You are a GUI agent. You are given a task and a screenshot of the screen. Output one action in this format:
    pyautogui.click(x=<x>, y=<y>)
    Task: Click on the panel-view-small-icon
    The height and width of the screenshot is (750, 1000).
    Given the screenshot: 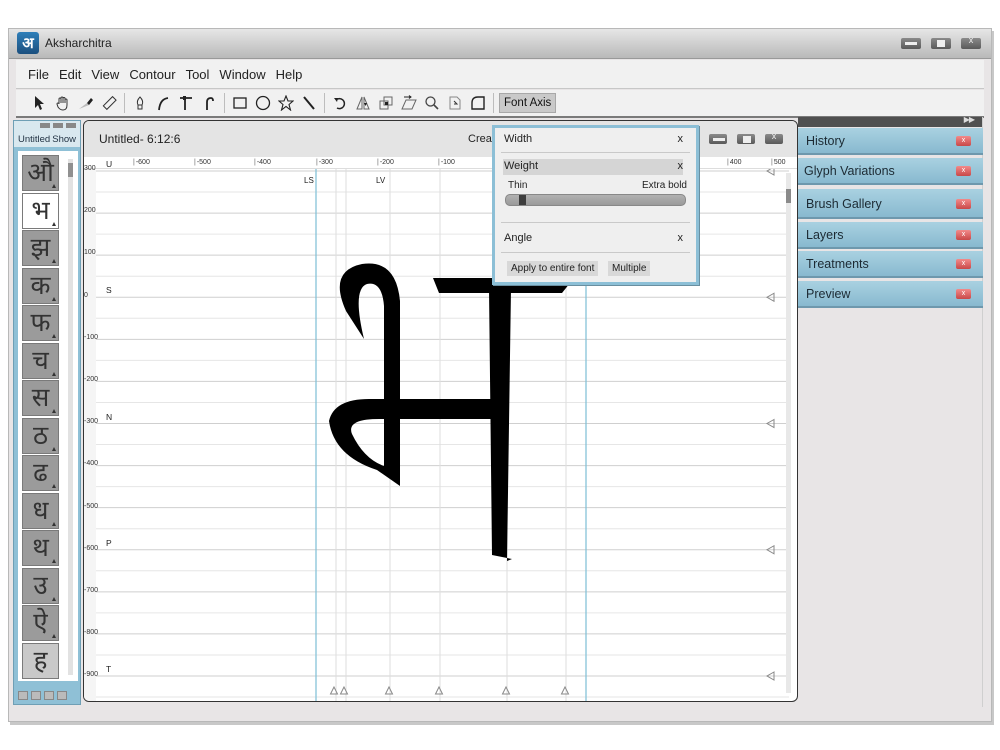 What is the action you would take?
    pyautogui.click(x=23, y=695)
    